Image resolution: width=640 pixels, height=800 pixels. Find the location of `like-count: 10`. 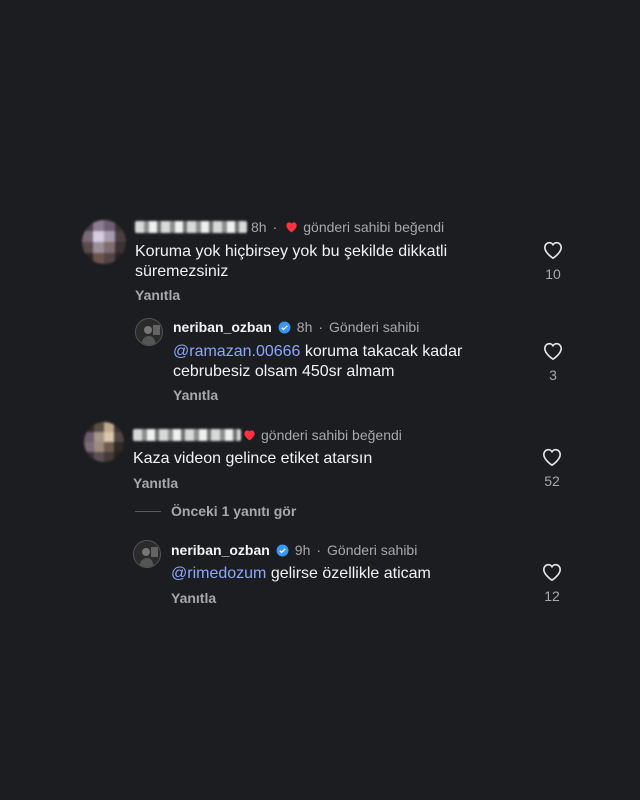

like-count: 10 is located at coordinates (553, 274).